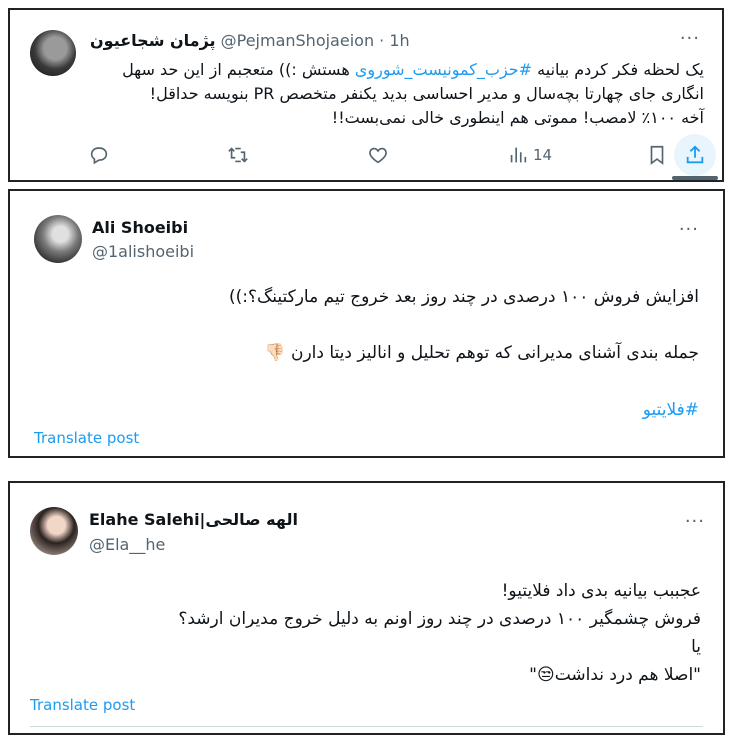 Image resolution: width=733 pixels, height=741 pixels. Describe the element at coordinates (143, 251) in the screenshot. I see `author-handle: @1alishoeibi` at that location.